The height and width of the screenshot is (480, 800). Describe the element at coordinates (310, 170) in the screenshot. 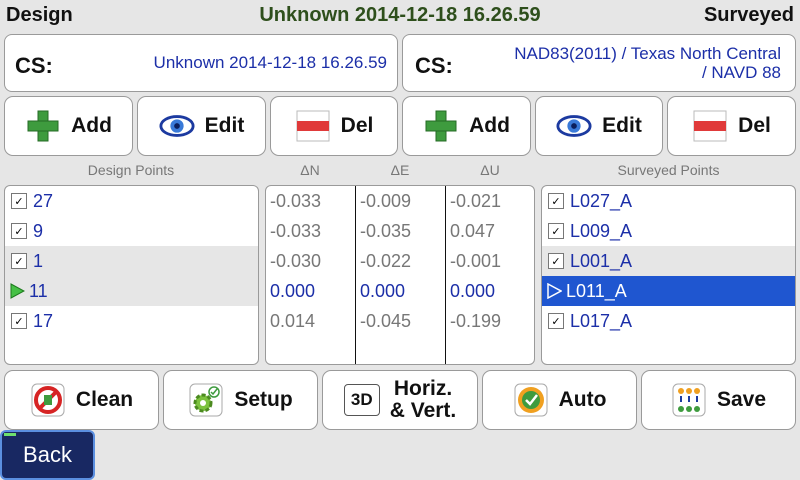

I see `delta-n-header: ΔN` at that location.